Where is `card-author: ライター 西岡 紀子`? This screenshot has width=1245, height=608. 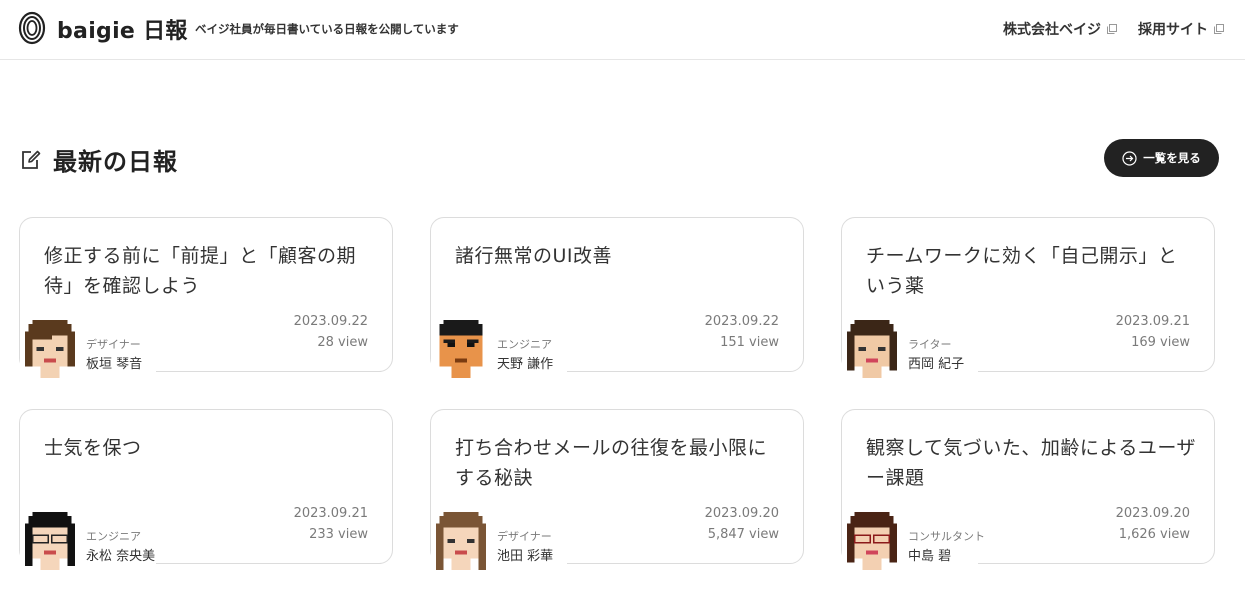
card-author: ライター 西岡 紀子 is located at coordinates (910, 348).